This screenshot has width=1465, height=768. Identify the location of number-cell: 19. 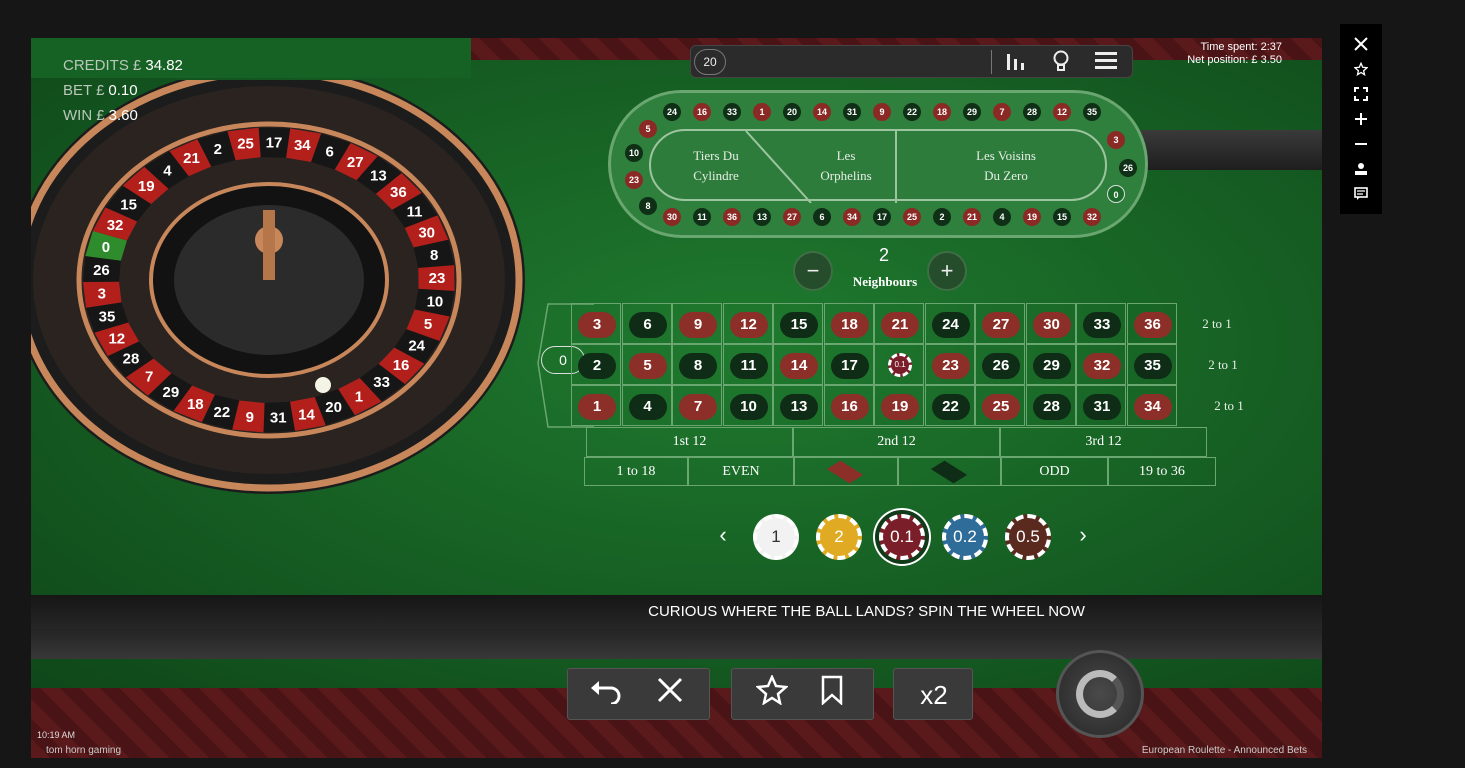
(899, 405).